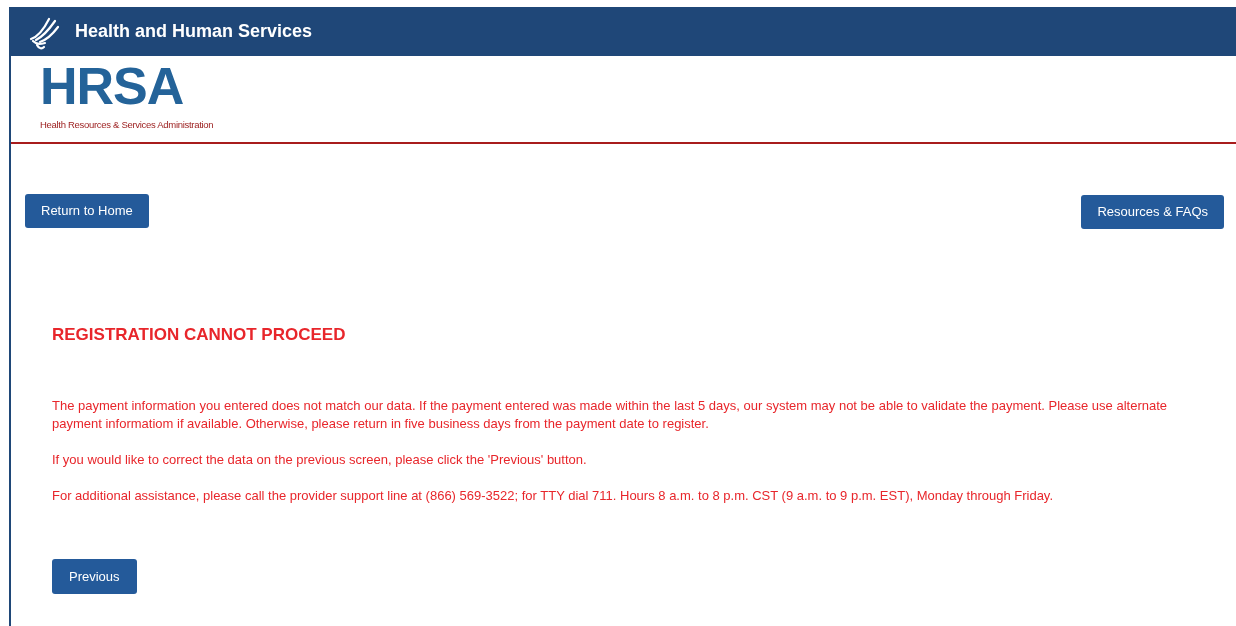 The height and width of the screenshot is (626, 1236). I want to click on previous-button: Previous, so click(94, 576).